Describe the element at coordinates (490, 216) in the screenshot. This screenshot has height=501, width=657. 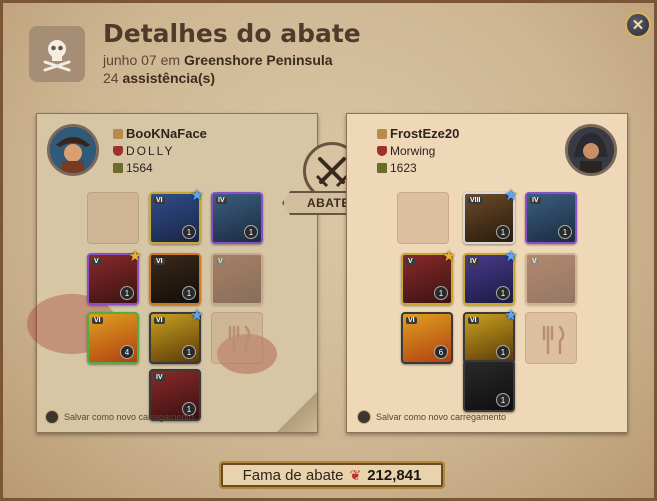
I see `head-slot: VIII ★ 1` at that location.